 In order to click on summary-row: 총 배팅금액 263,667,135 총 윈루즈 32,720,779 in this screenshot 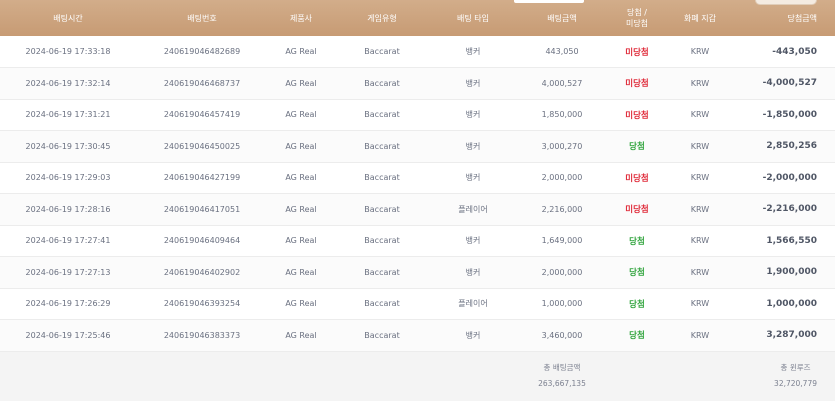, I will do `click(417, 376)`.